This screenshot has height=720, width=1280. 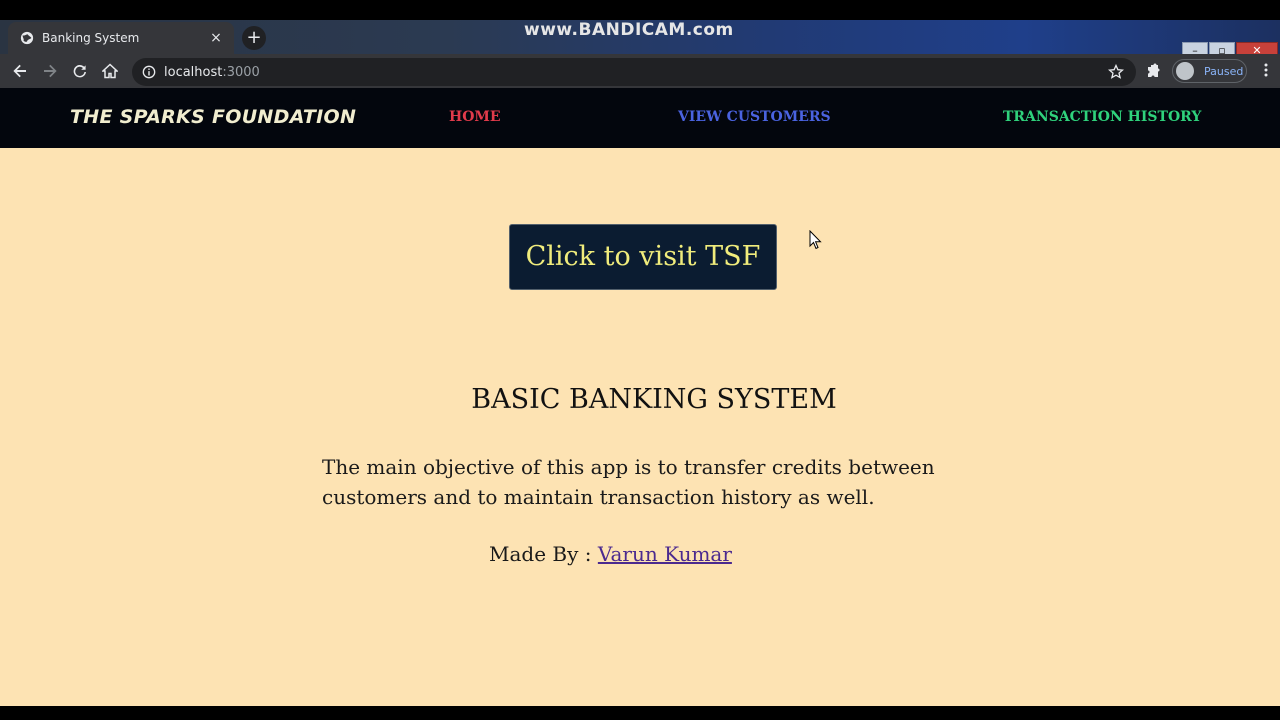 What do you see at coordinates (634, 72) in the screenshot?
I see `address-bar: localhost:3000` at bounding box center [634, 72].